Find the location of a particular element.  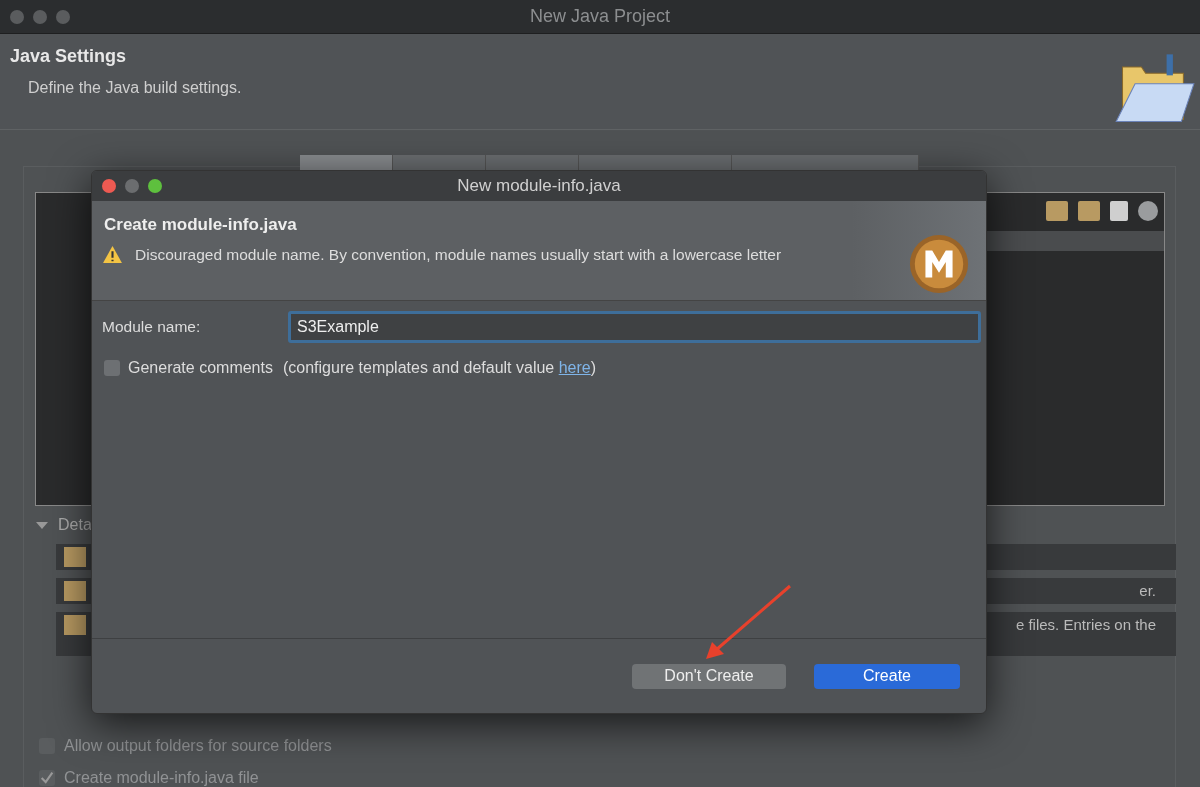

checkbox-label: Allow output folders for source folders is located at coordinates (198, 746).